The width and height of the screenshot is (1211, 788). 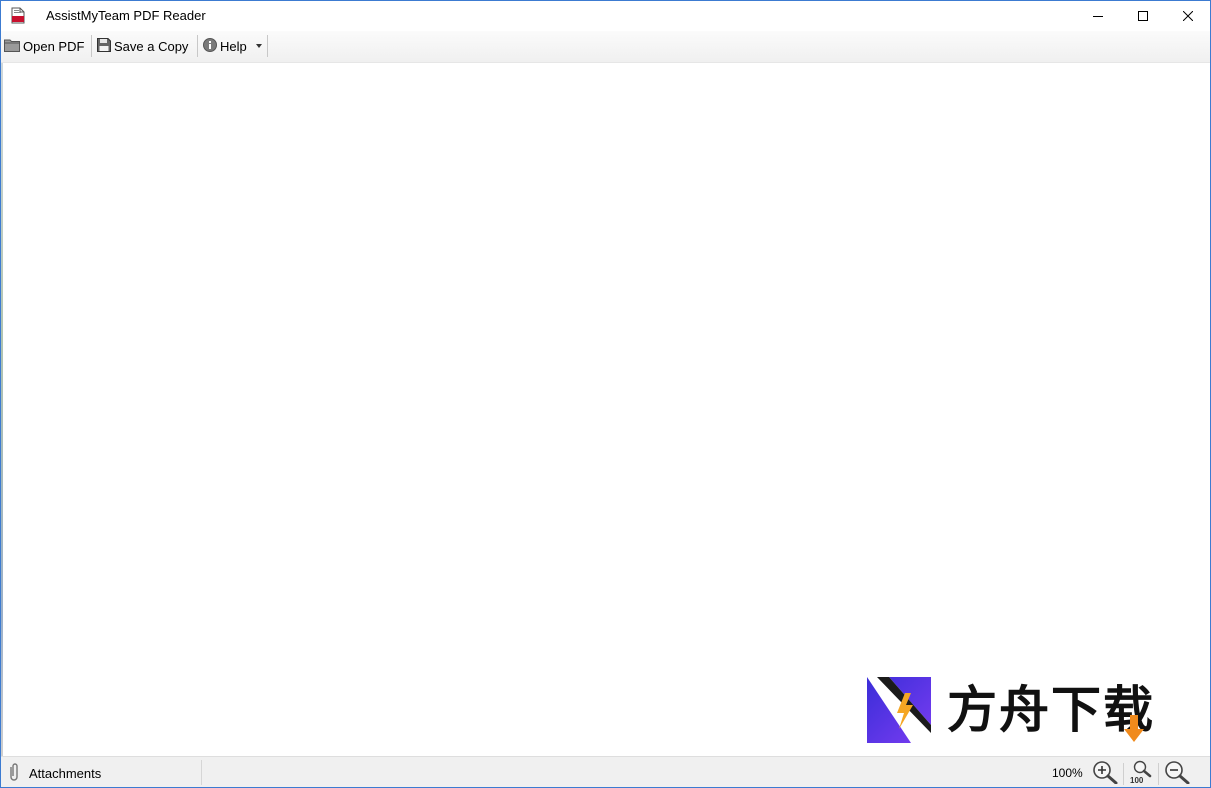 I want to click on zoom-in-icon, so click(x=1105, y=773).